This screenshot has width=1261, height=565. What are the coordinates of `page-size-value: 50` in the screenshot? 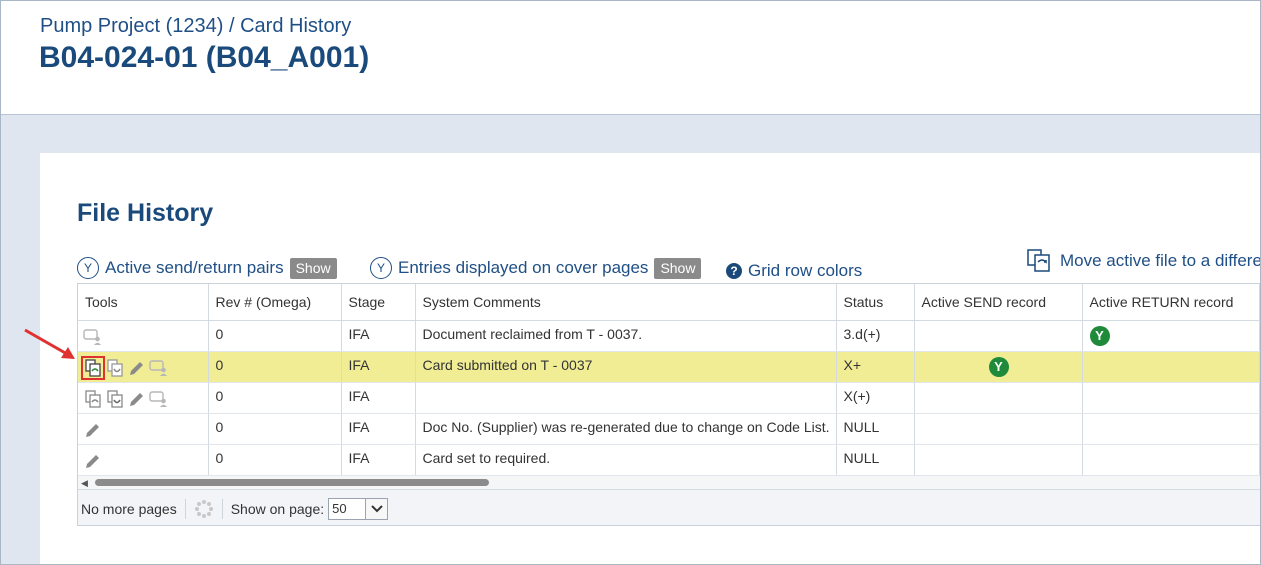 It's located at (339, 508).